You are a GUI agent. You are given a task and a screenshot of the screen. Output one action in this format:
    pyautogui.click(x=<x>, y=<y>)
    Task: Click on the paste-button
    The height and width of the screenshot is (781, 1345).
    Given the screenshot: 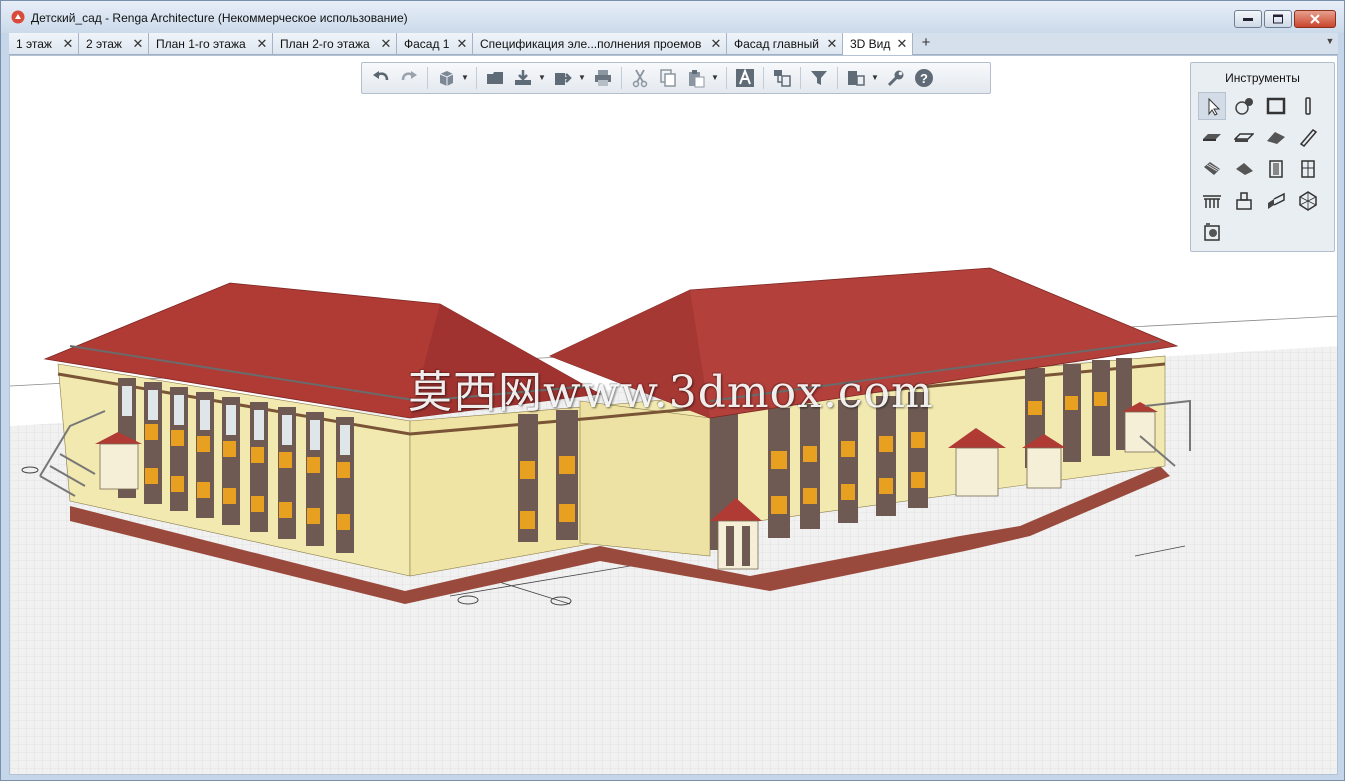 What is the action you would take?
    pyautogui.click(x=696, y=78)
    